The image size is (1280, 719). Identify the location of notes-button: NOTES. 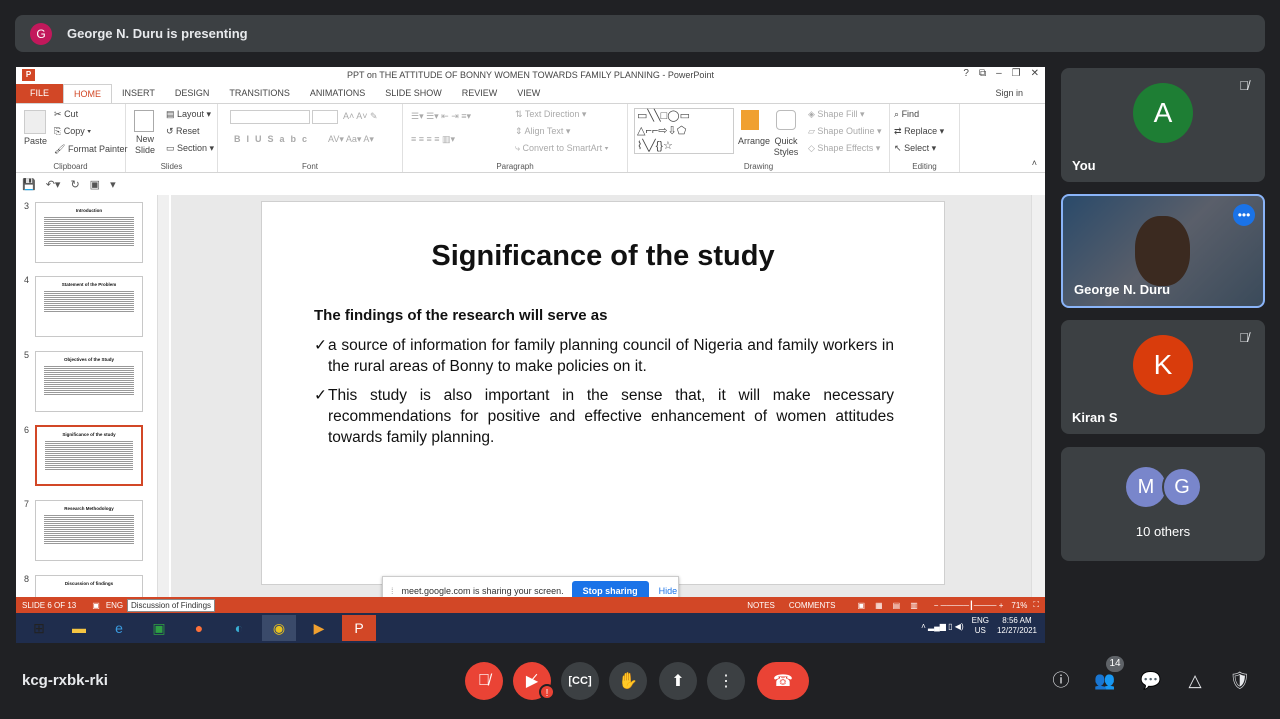
(761, 605).